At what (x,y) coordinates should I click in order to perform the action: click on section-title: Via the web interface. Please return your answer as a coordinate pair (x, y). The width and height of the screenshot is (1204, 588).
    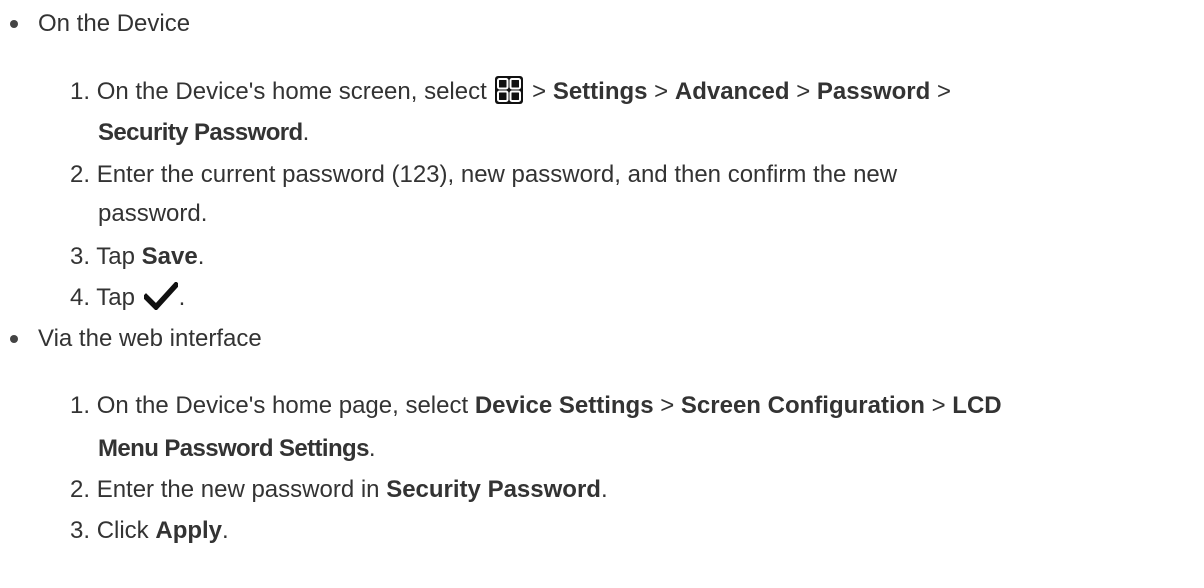
    Looking at the image, I should click on (150, 338).